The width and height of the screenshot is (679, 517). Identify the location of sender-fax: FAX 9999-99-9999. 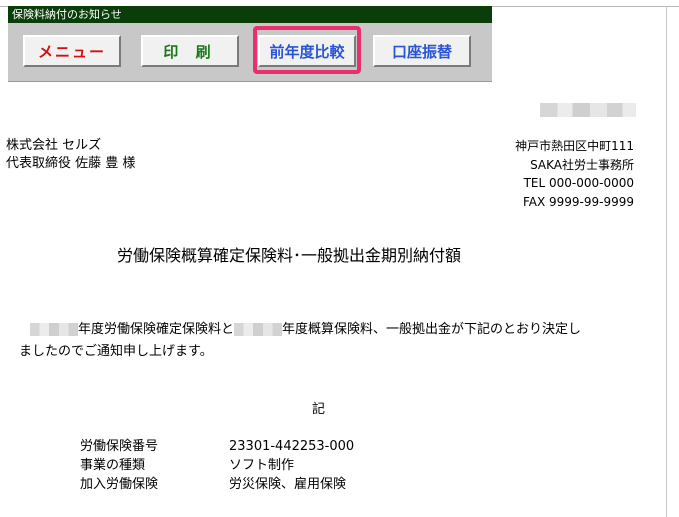
(578, 201).